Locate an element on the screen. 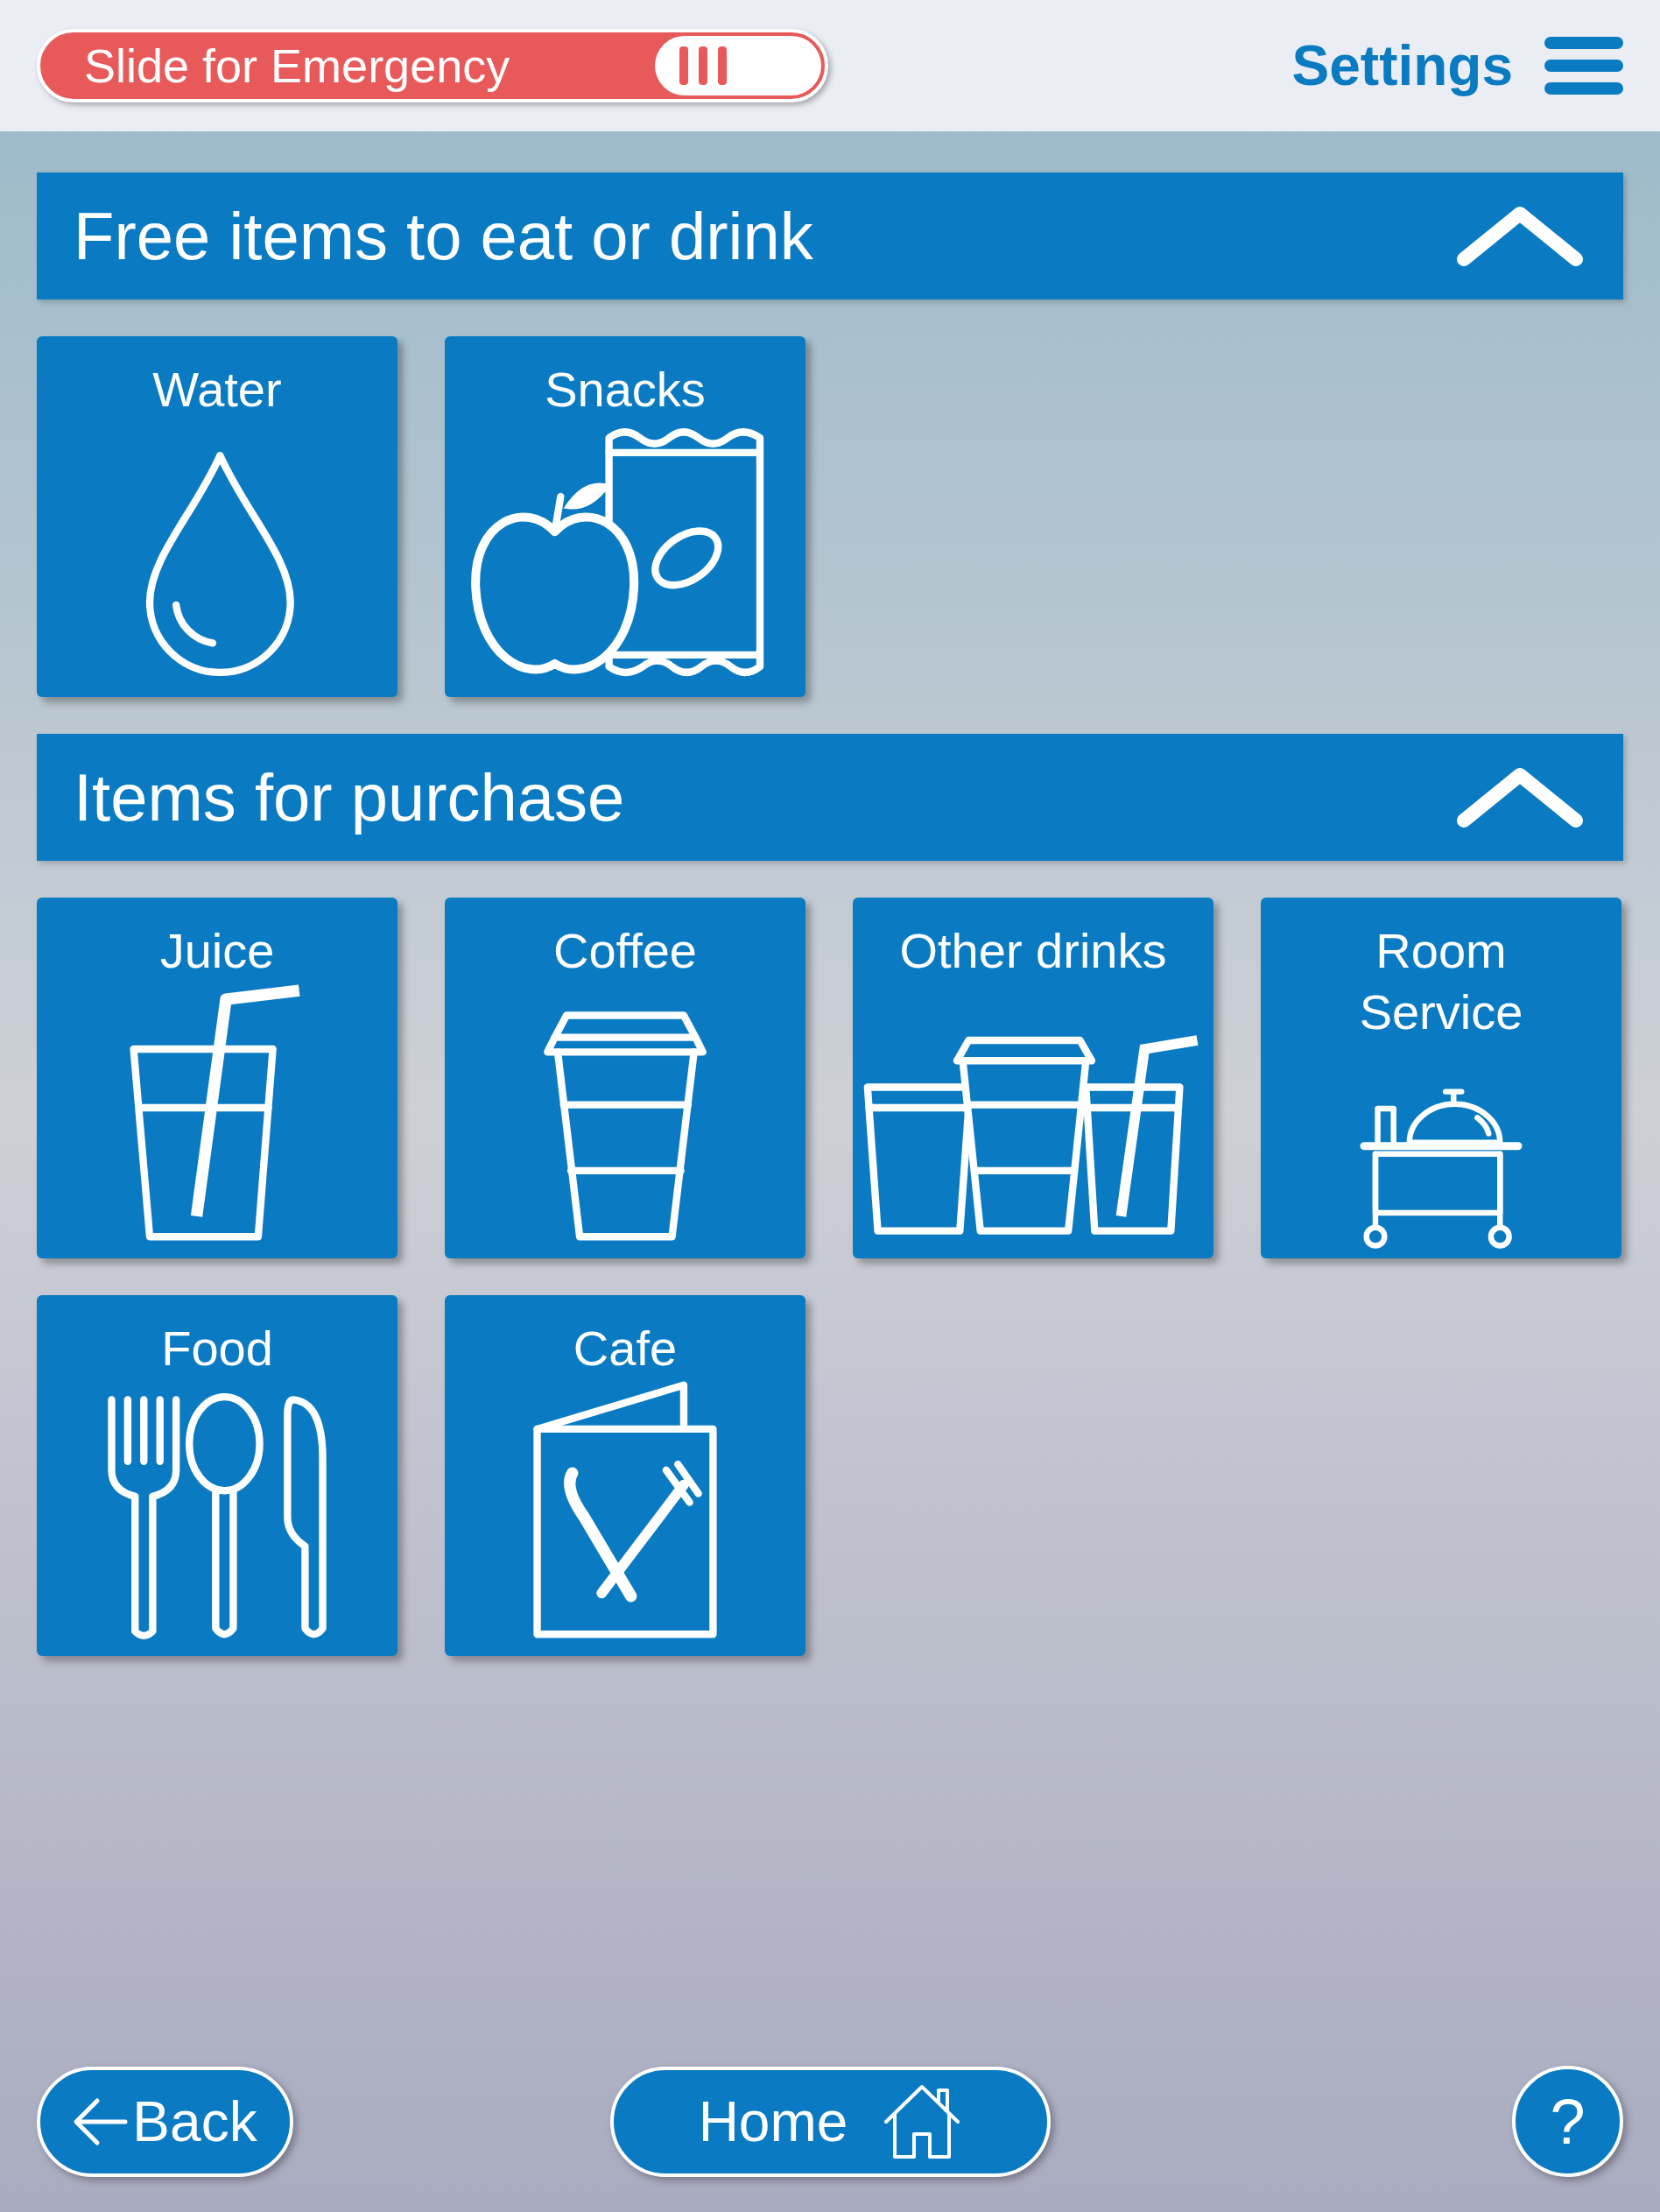 This screenshot has height=2212, width=1660. emergency-slider: Slide for Emergency is located at coordinates (432, 65).